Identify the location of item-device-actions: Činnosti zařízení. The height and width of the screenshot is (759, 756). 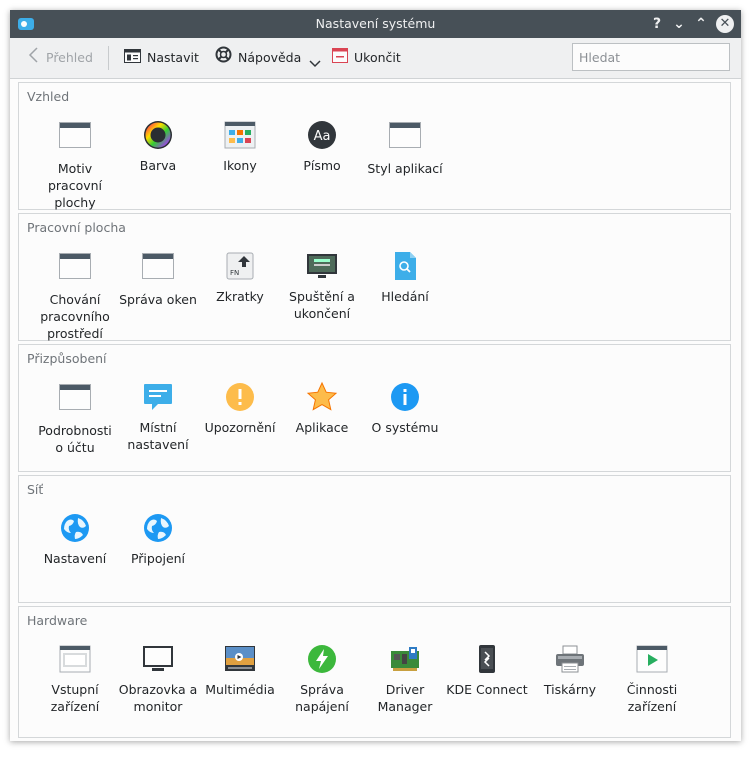
(652, 679).